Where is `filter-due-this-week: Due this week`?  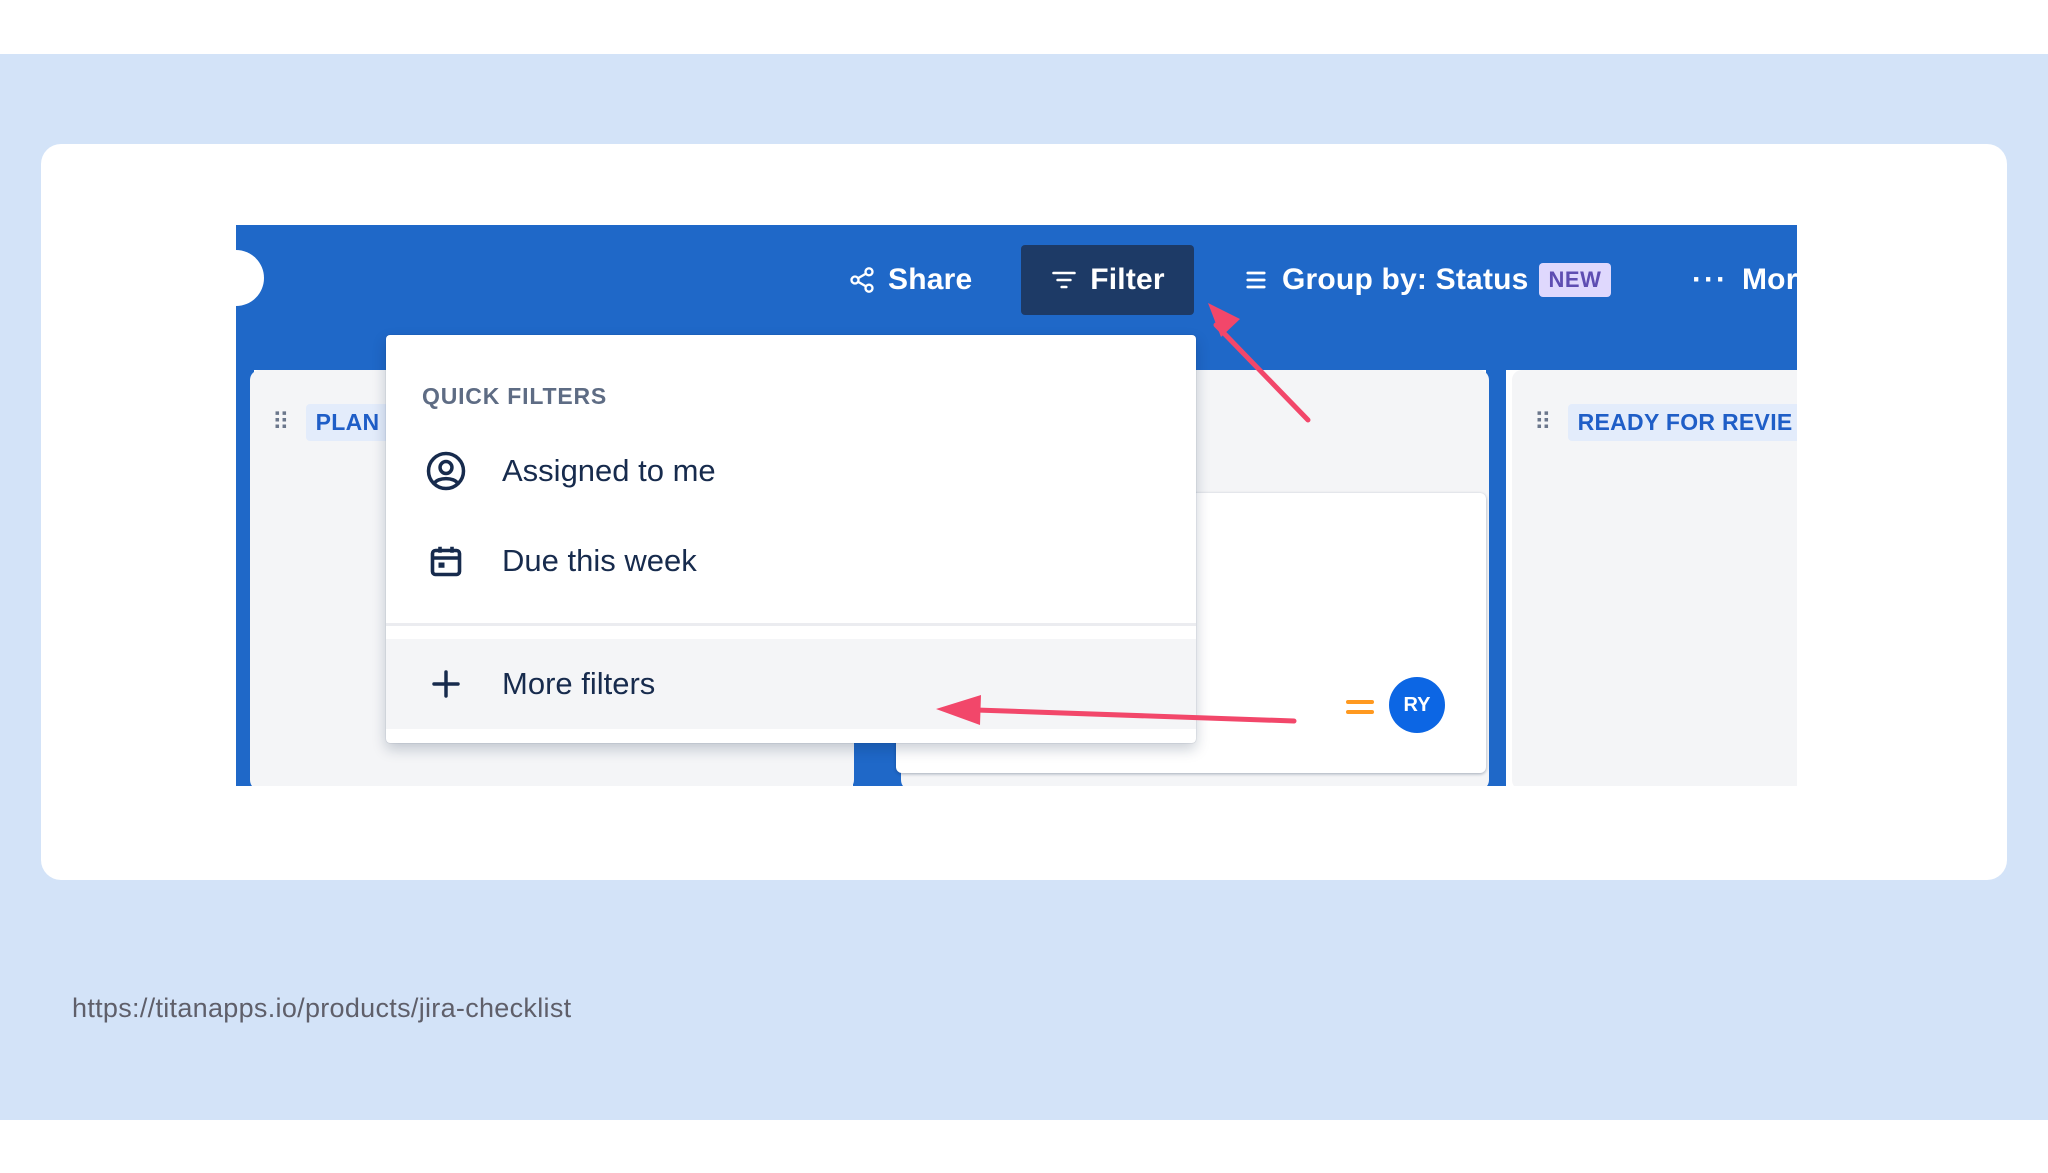
filter-due-this-week: Due this week is located at coordinates (559, 561).